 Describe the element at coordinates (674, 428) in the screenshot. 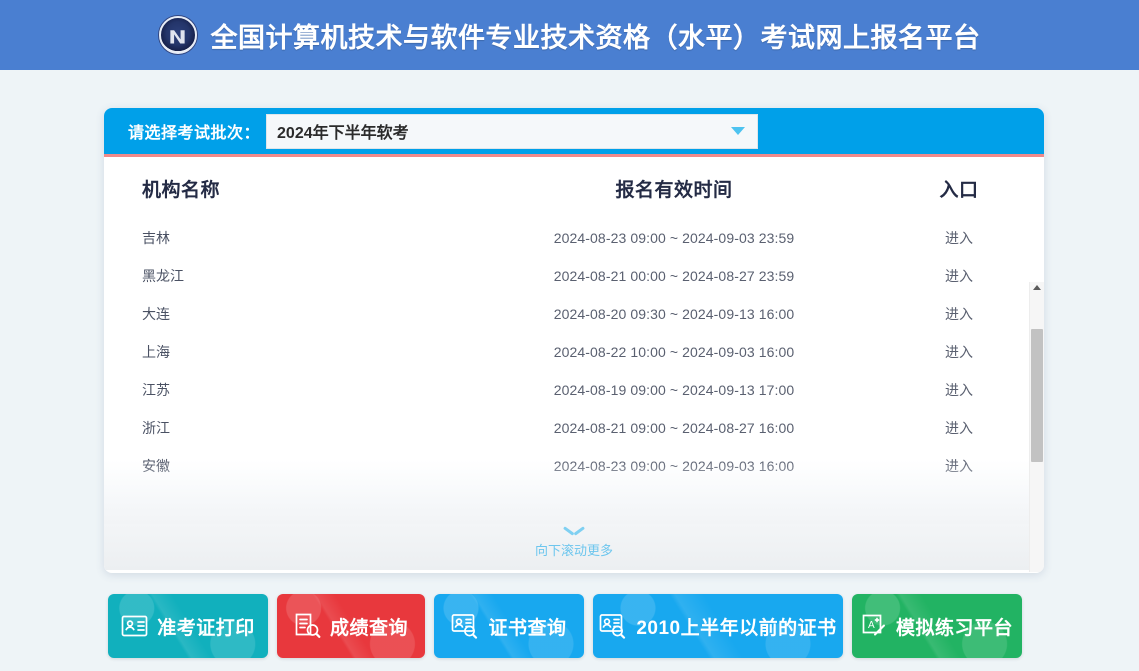

I see `cell-time: 2024-08-21 09:00 ~ 2024-08-27 16:00` at that location.